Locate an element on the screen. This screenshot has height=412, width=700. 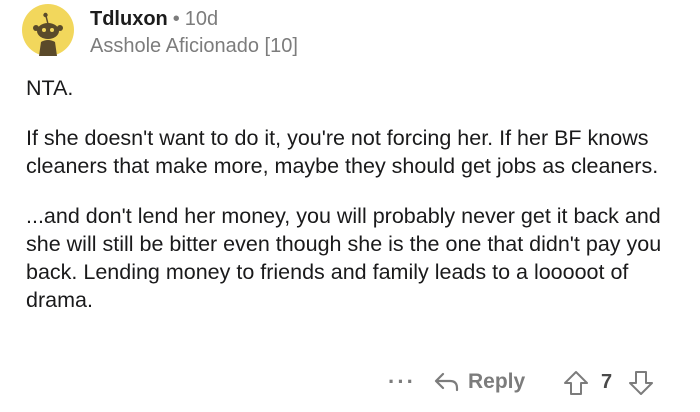
reply-arrow-icon is located at coordinates (446, 382).